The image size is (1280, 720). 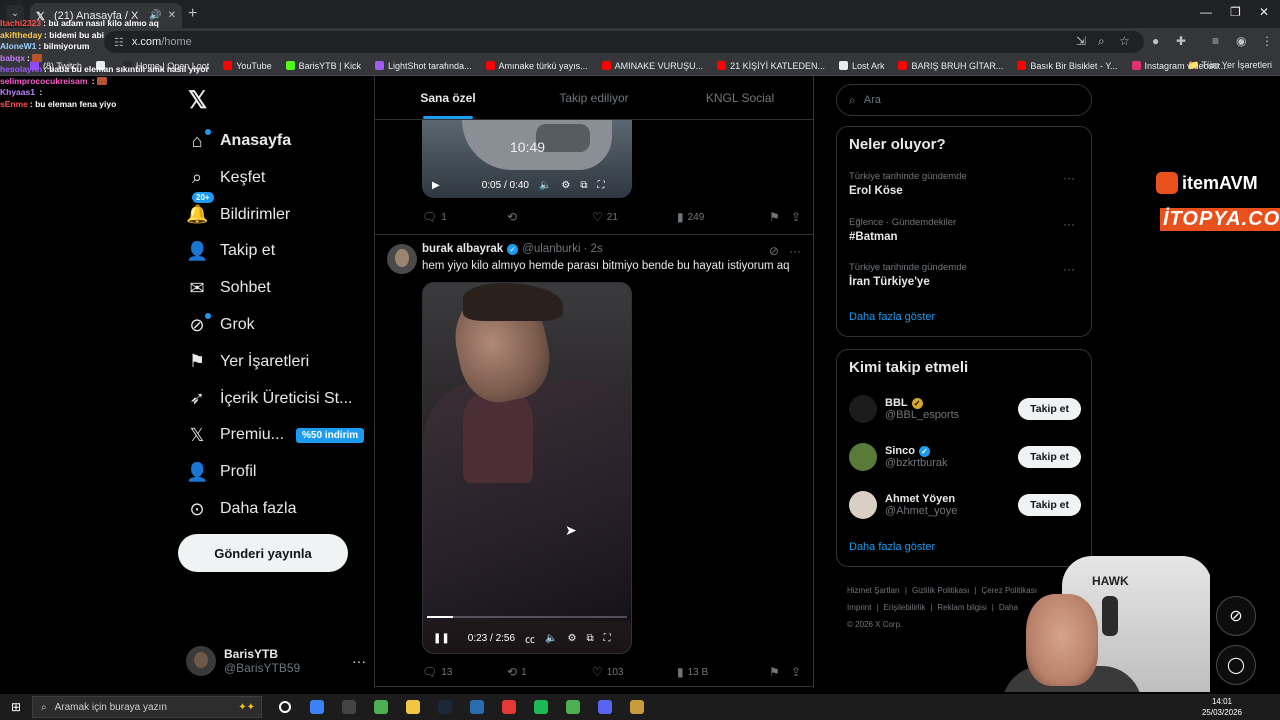 What do you see at coordinates (1230, 65) in the screenshot?
I see `all-bookmarks: 📁 Tüm Yer İşaretleri` at bounding box center [1230, 65].